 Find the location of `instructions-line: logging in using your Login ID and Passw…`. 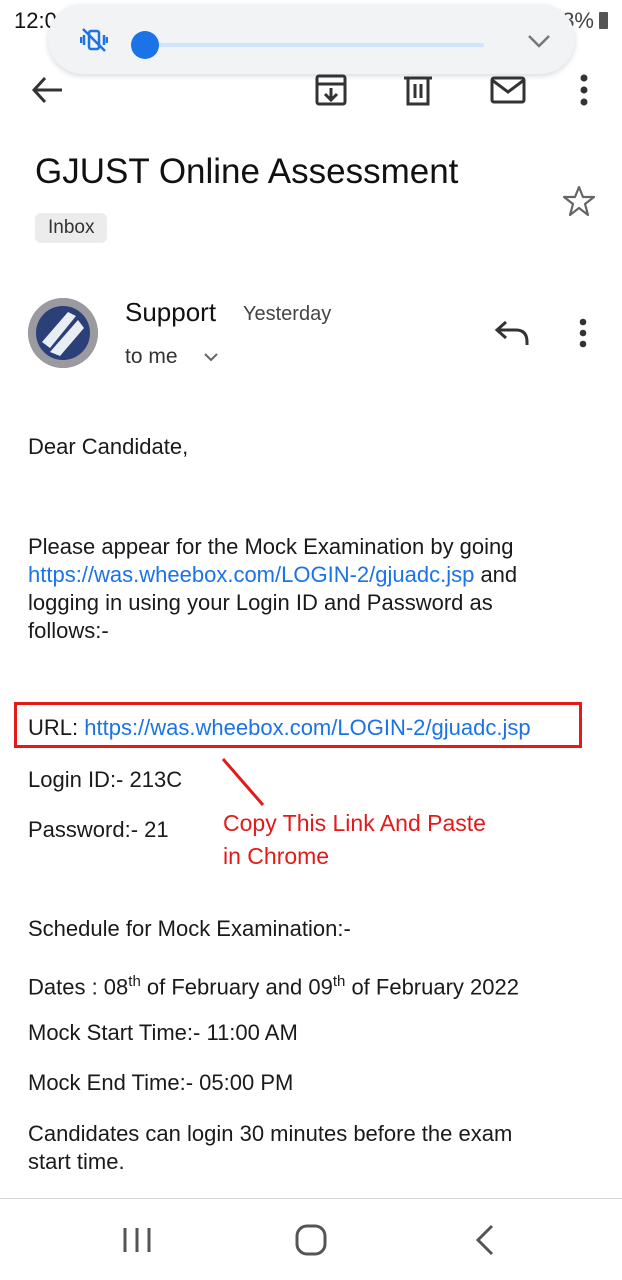

instructions-line: logging in using your Login ID and Passw… is located at coordinates (260, 602).